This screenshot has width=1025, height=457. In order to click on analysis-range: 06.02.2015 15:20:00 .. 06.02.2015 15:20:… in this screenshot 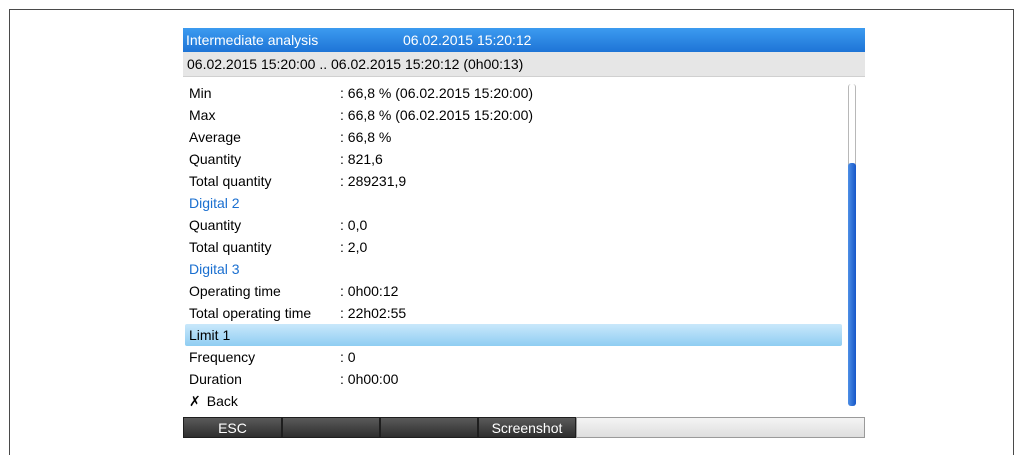, I will do `click(355, 64)`.